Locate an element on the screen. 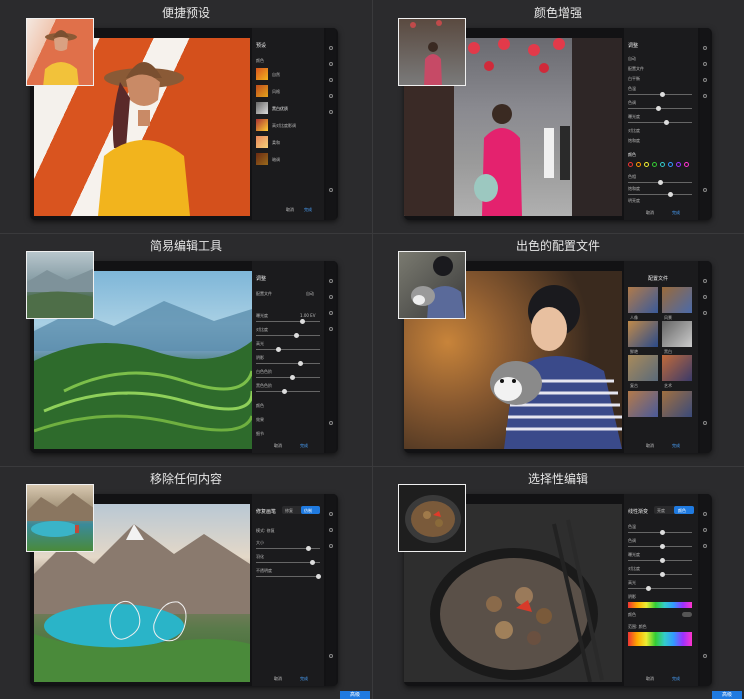  range-label: 范围: 颜色 is located at coordinates (637, 626).